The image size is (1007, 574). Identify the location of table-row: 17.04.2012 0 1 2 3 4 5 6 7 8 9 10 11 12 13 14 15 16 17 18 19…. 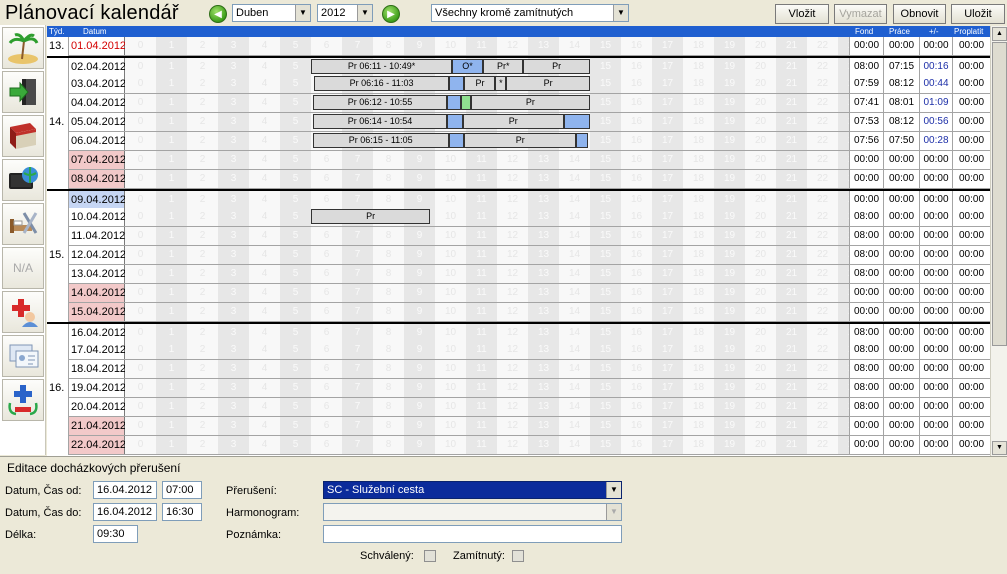
(518, 350).